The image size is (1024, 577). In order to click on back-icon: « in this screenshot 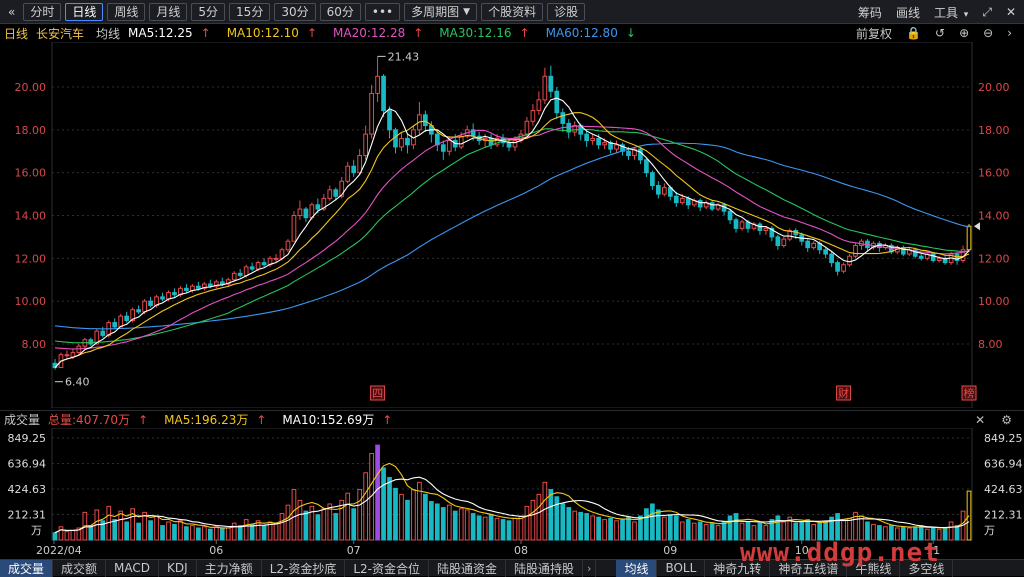, I will do `click(11, 12)`.